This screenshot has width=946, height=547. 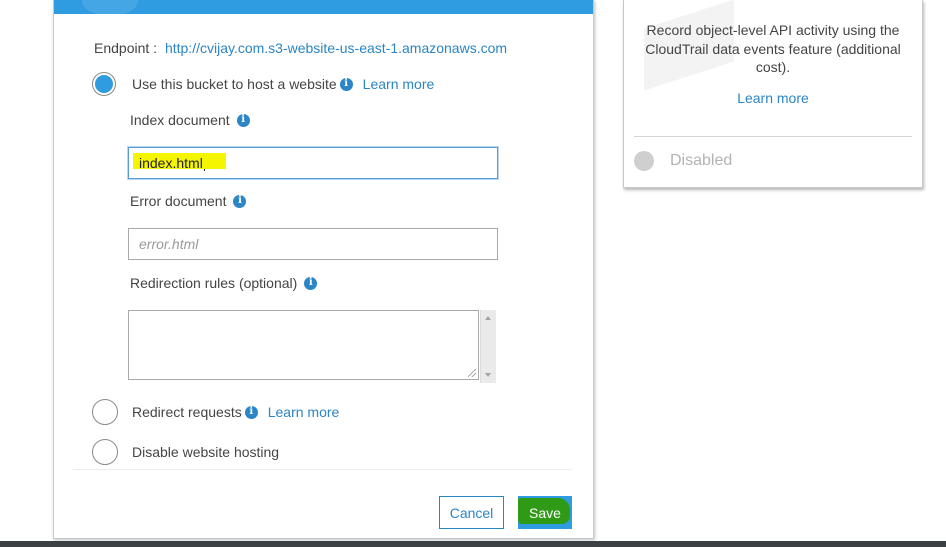 I want to click on host-website-label: Use this bucket to host a website, so click(x=234, y=84).